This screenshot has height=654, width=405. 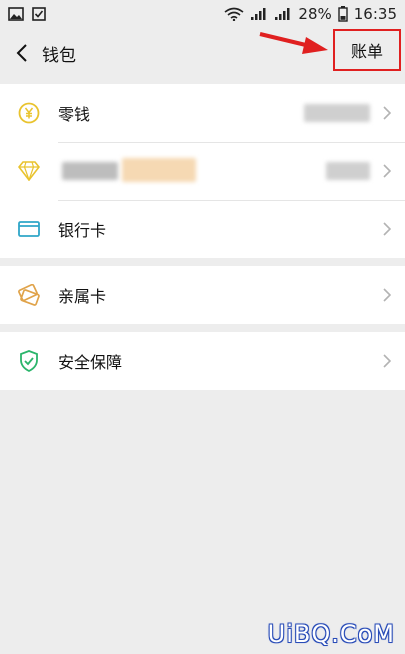 I want to click on blurred-promo, so click(x=159, y=170).